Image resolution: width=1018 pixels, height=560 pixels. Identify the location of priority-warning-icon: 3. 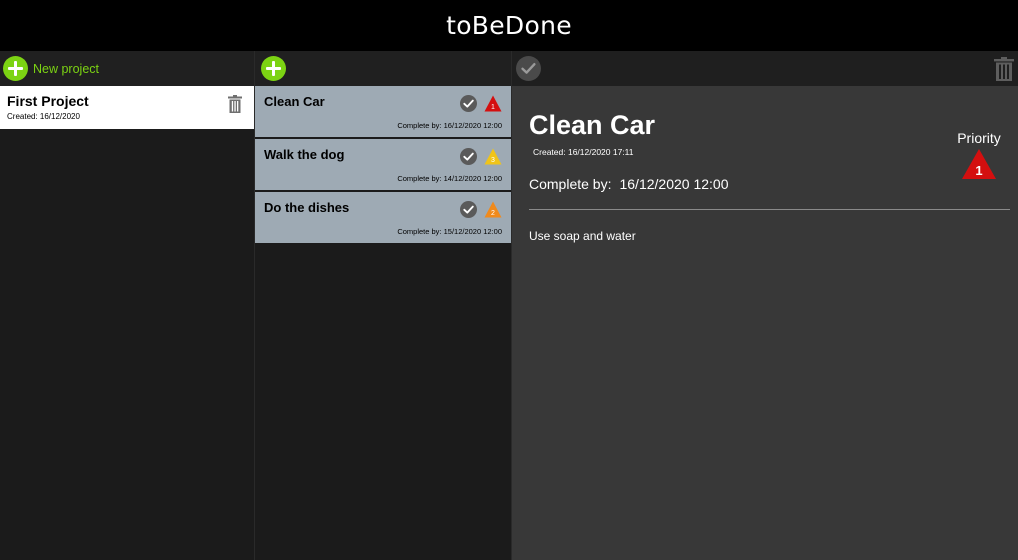
(493, 156).